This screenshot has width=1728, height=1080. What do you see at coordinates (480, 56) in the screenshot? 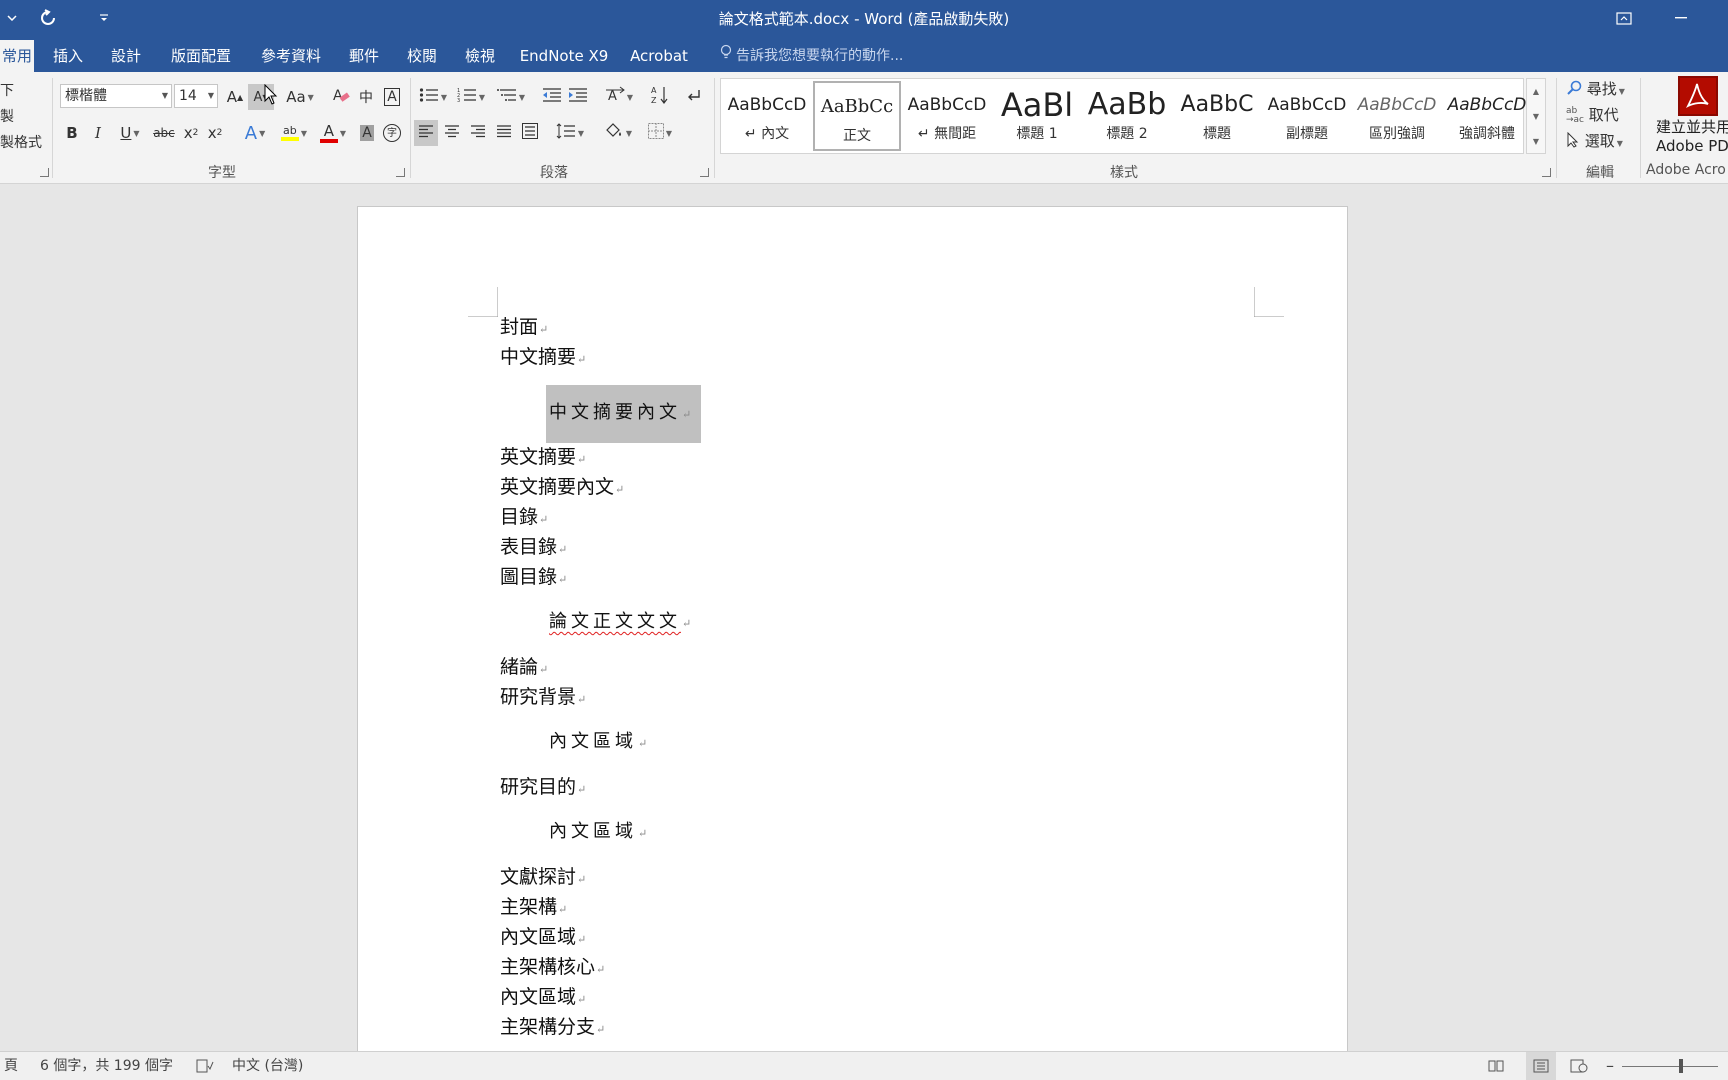
I see `tab-view: 檢視` at bounding box center [480, 56].